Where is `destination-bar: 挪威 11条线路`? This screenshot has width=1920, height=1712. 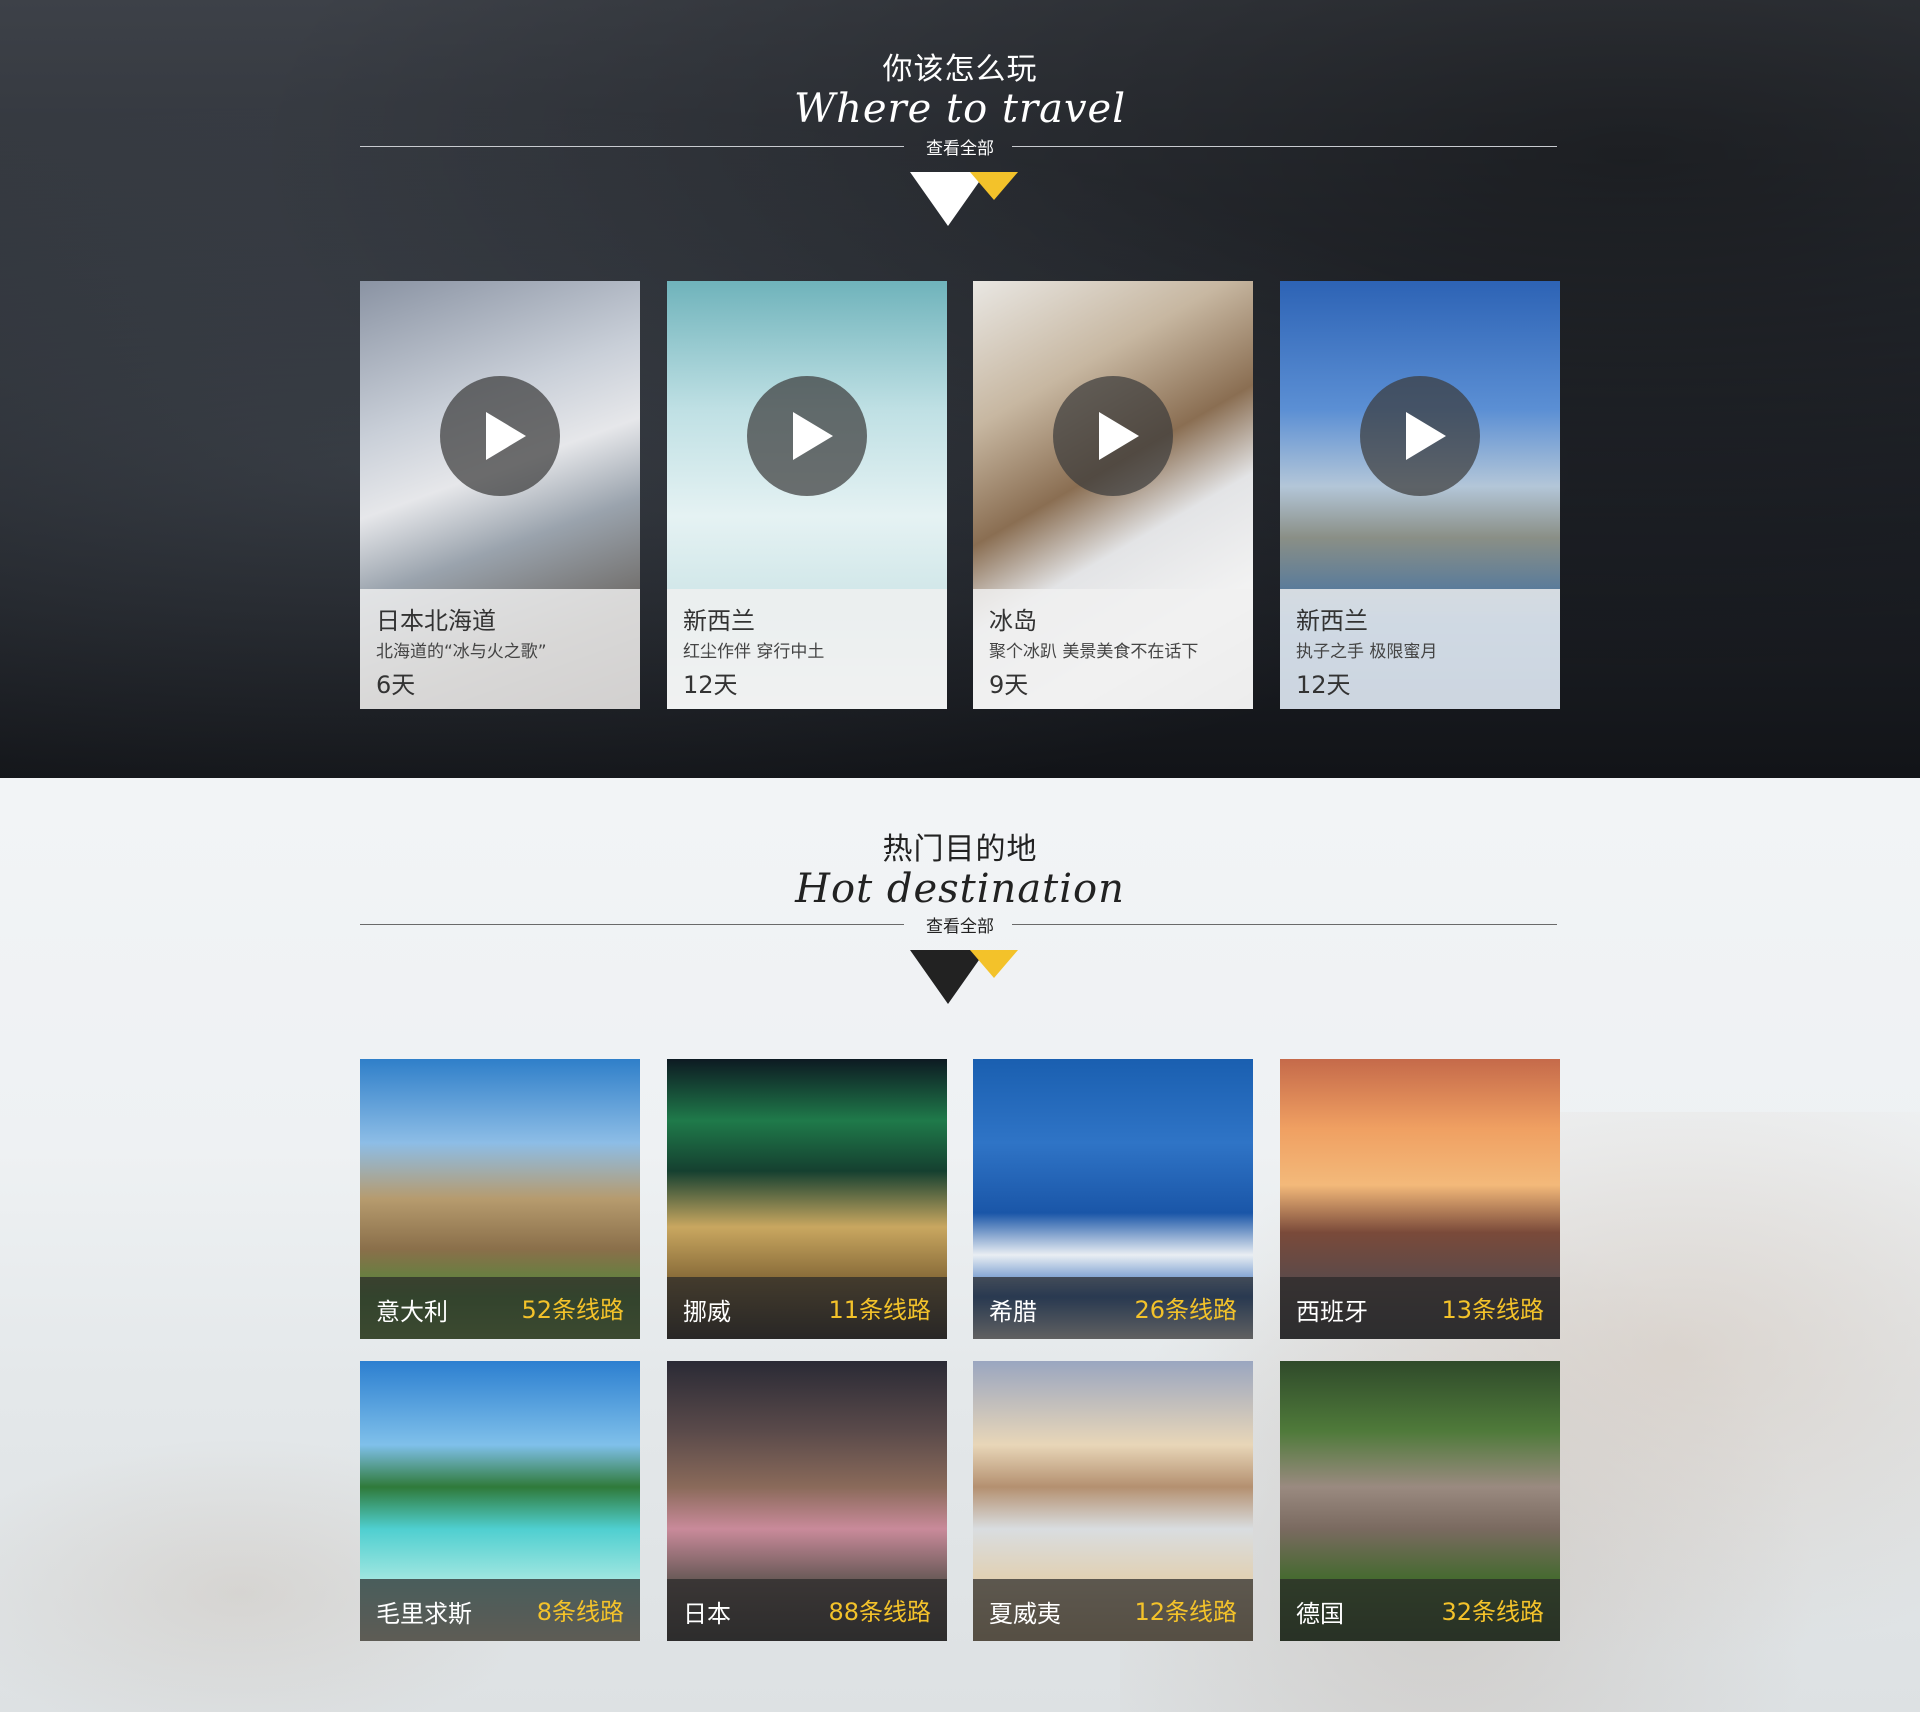
destination-bar: 挪威 11条线路 is located at coordinates (807, 1308).